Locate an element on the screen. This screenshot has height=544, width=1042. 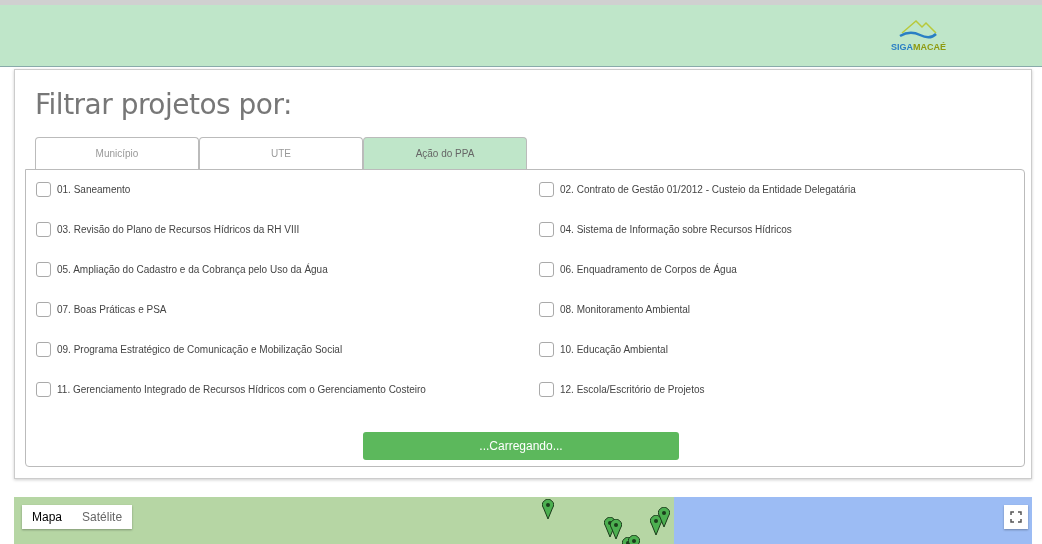
fullscreen-button is located at coordinates (1016, 517).